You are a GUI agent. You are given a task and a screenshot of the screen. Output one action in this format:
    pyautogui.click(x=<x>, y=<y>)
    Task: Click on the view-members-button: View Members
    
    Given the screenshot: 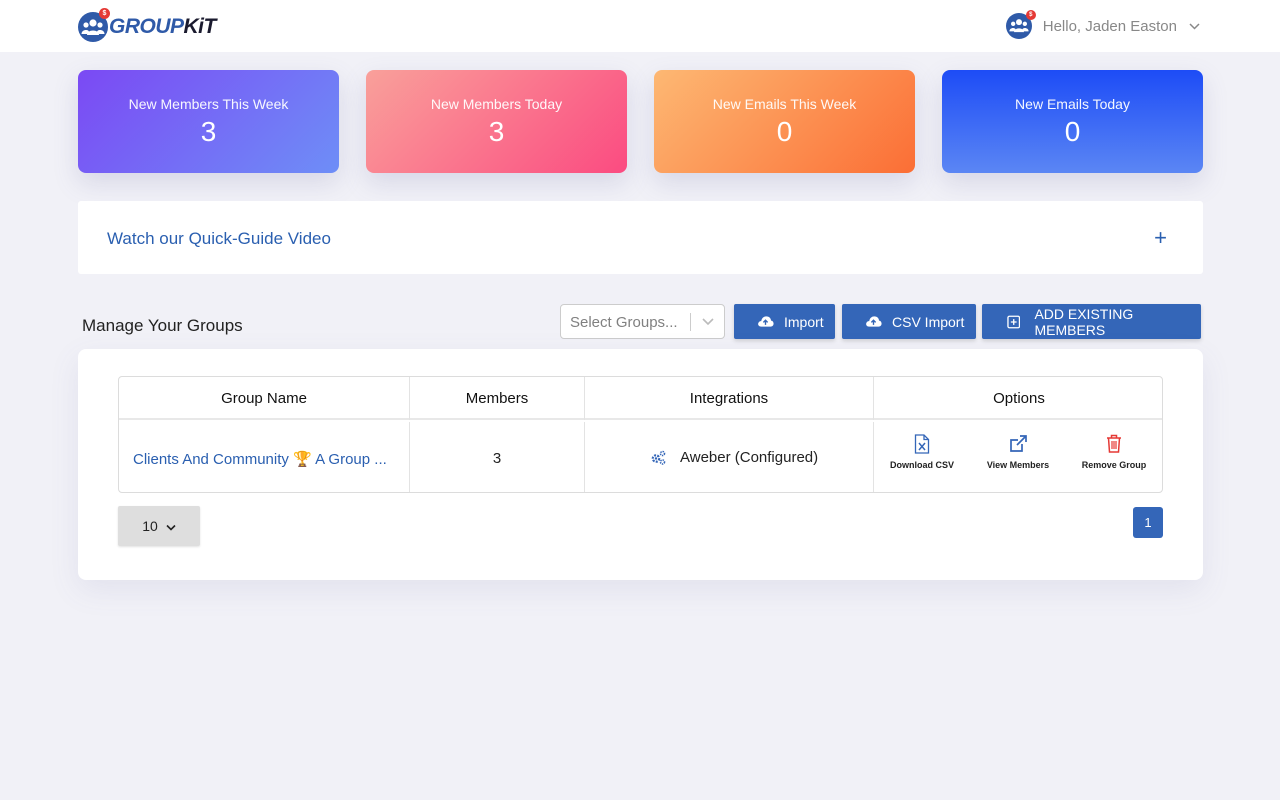 What is the action you would take?
    pyautogui.click(x=1018, y=452)
    